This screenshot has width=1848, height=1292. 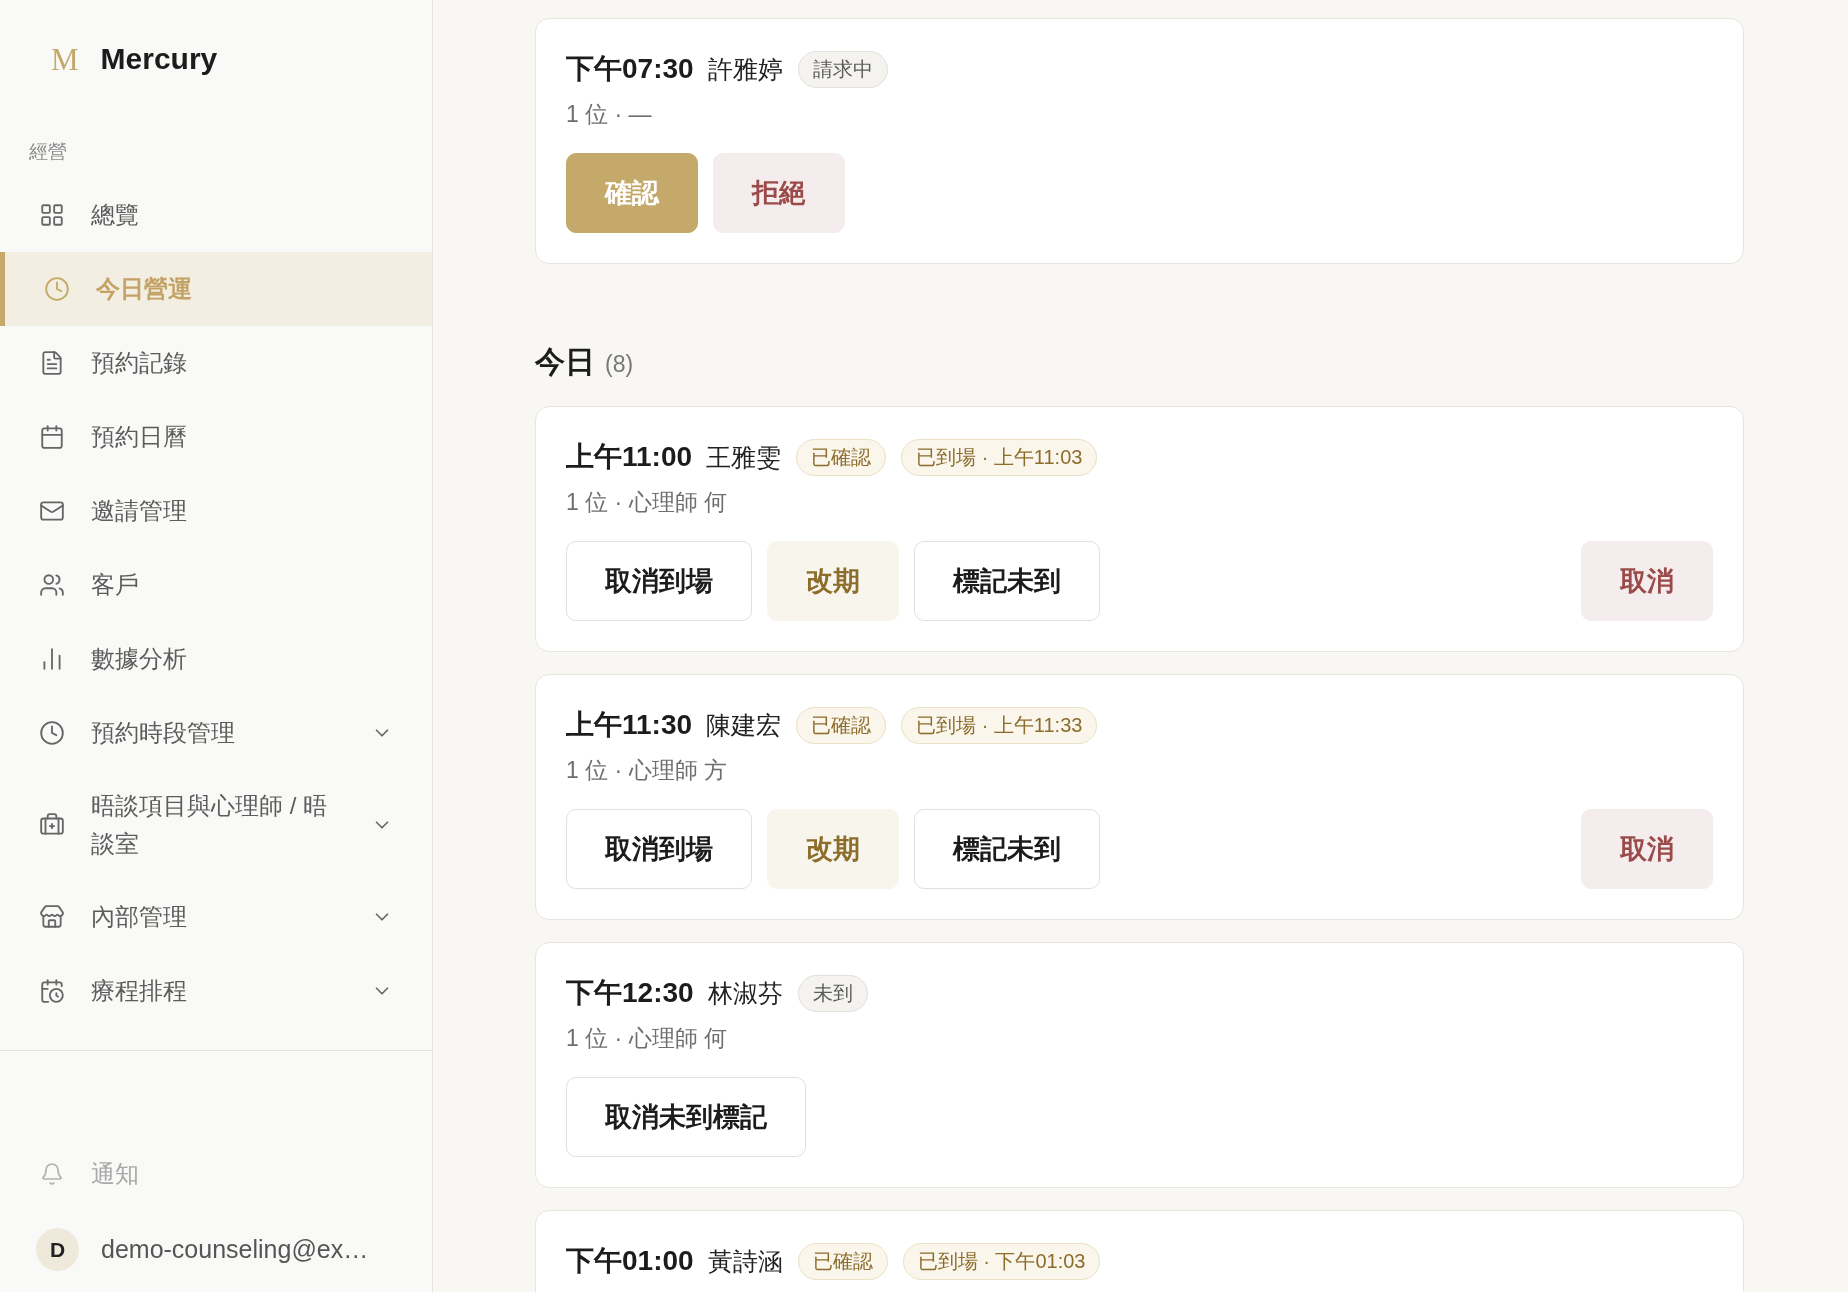 I want to click on appointment-time: 下午07:30, so click(x=630, y=69).